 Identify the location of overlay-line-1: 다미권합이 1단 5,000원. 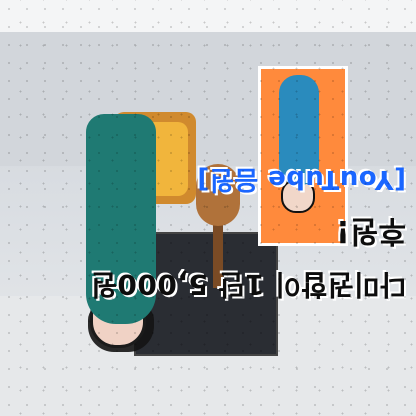
(246, 286).